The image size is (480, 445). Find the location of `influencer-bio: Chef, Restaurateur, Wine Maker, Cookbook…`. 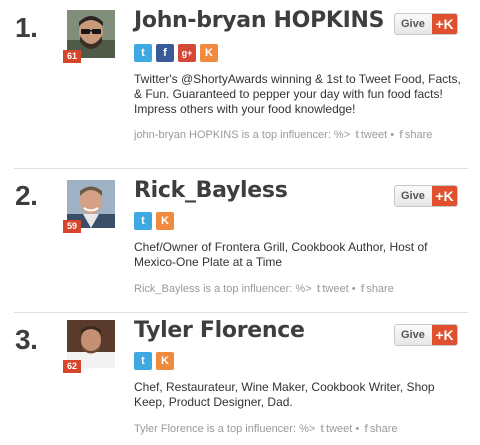

influencer-bio: Chef, Restaurateur, Wine Maker, Cookbook… is located at coordinates (284, 394).